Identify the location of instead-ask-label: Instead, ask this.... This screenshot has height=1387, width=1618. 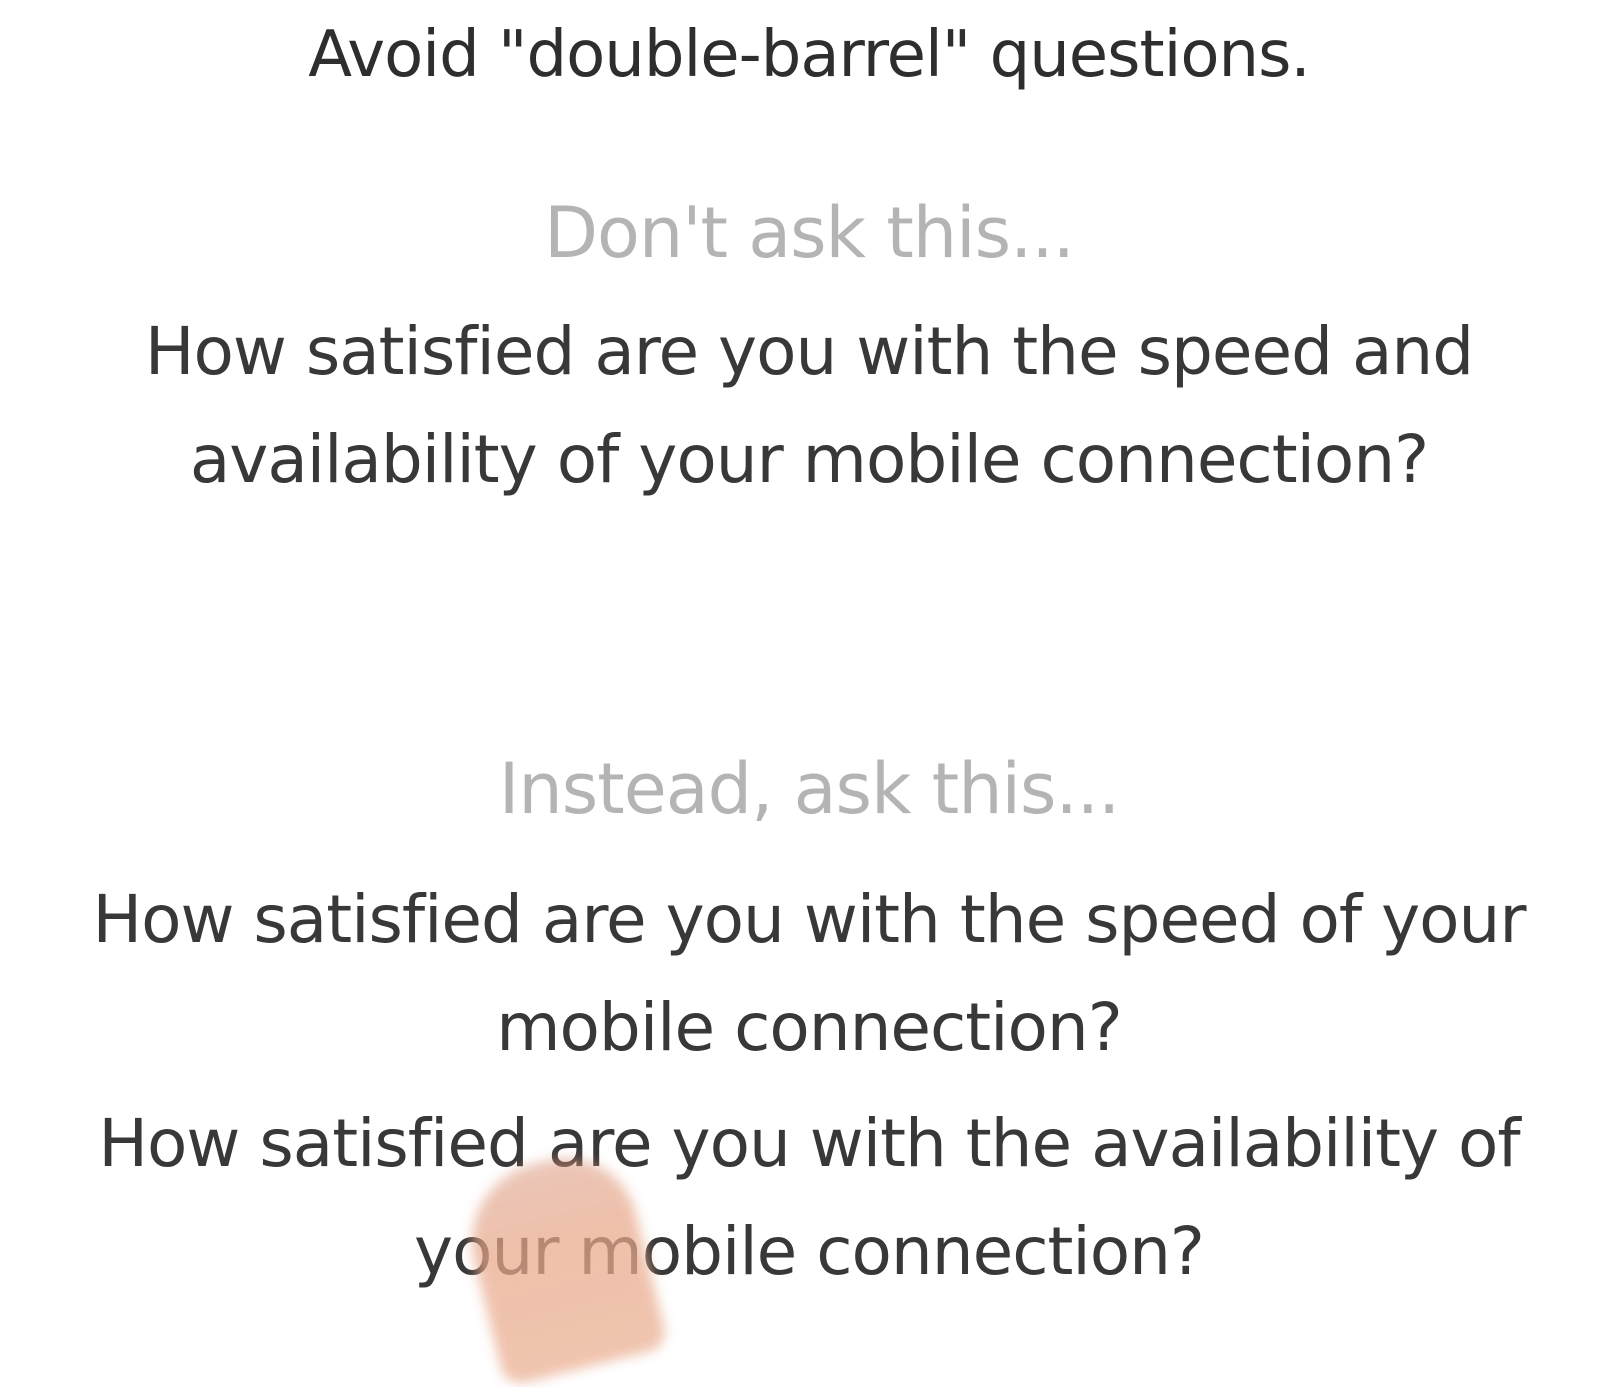
(809, 789).